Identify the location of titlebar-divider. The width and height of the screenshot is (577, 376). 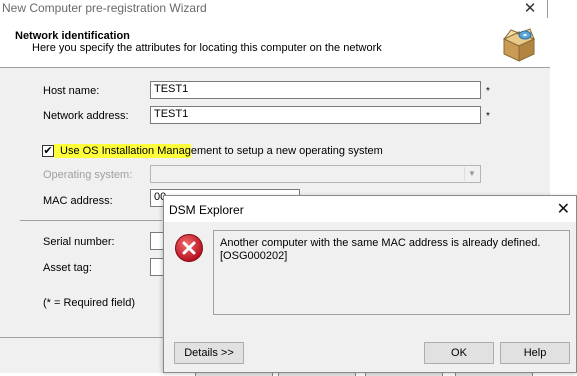
(547, 9).